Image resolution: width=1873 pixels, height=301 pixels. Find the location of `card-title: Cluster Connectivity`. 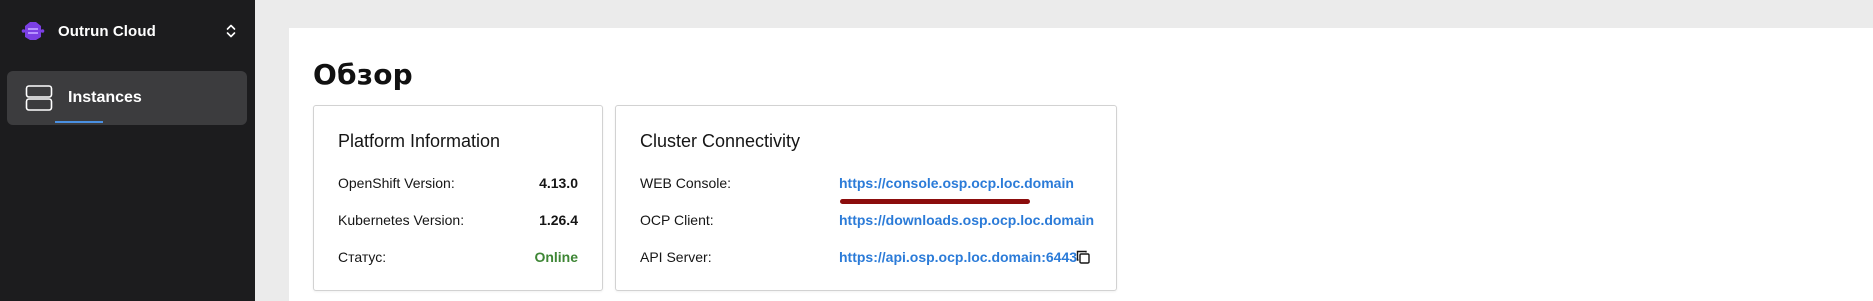

card-title: Cluster Connectivity is located at coordinates (720, 141).